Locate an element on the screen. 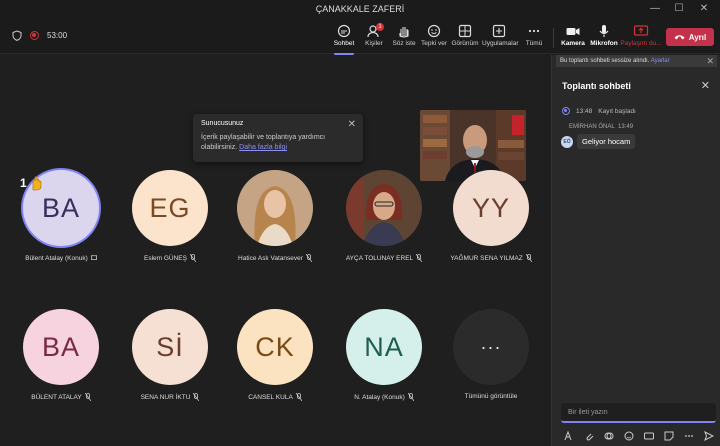 The width and height of the screenshot is (720, 446). leave-button: Ayrıl is located at coordinates (690, 37).